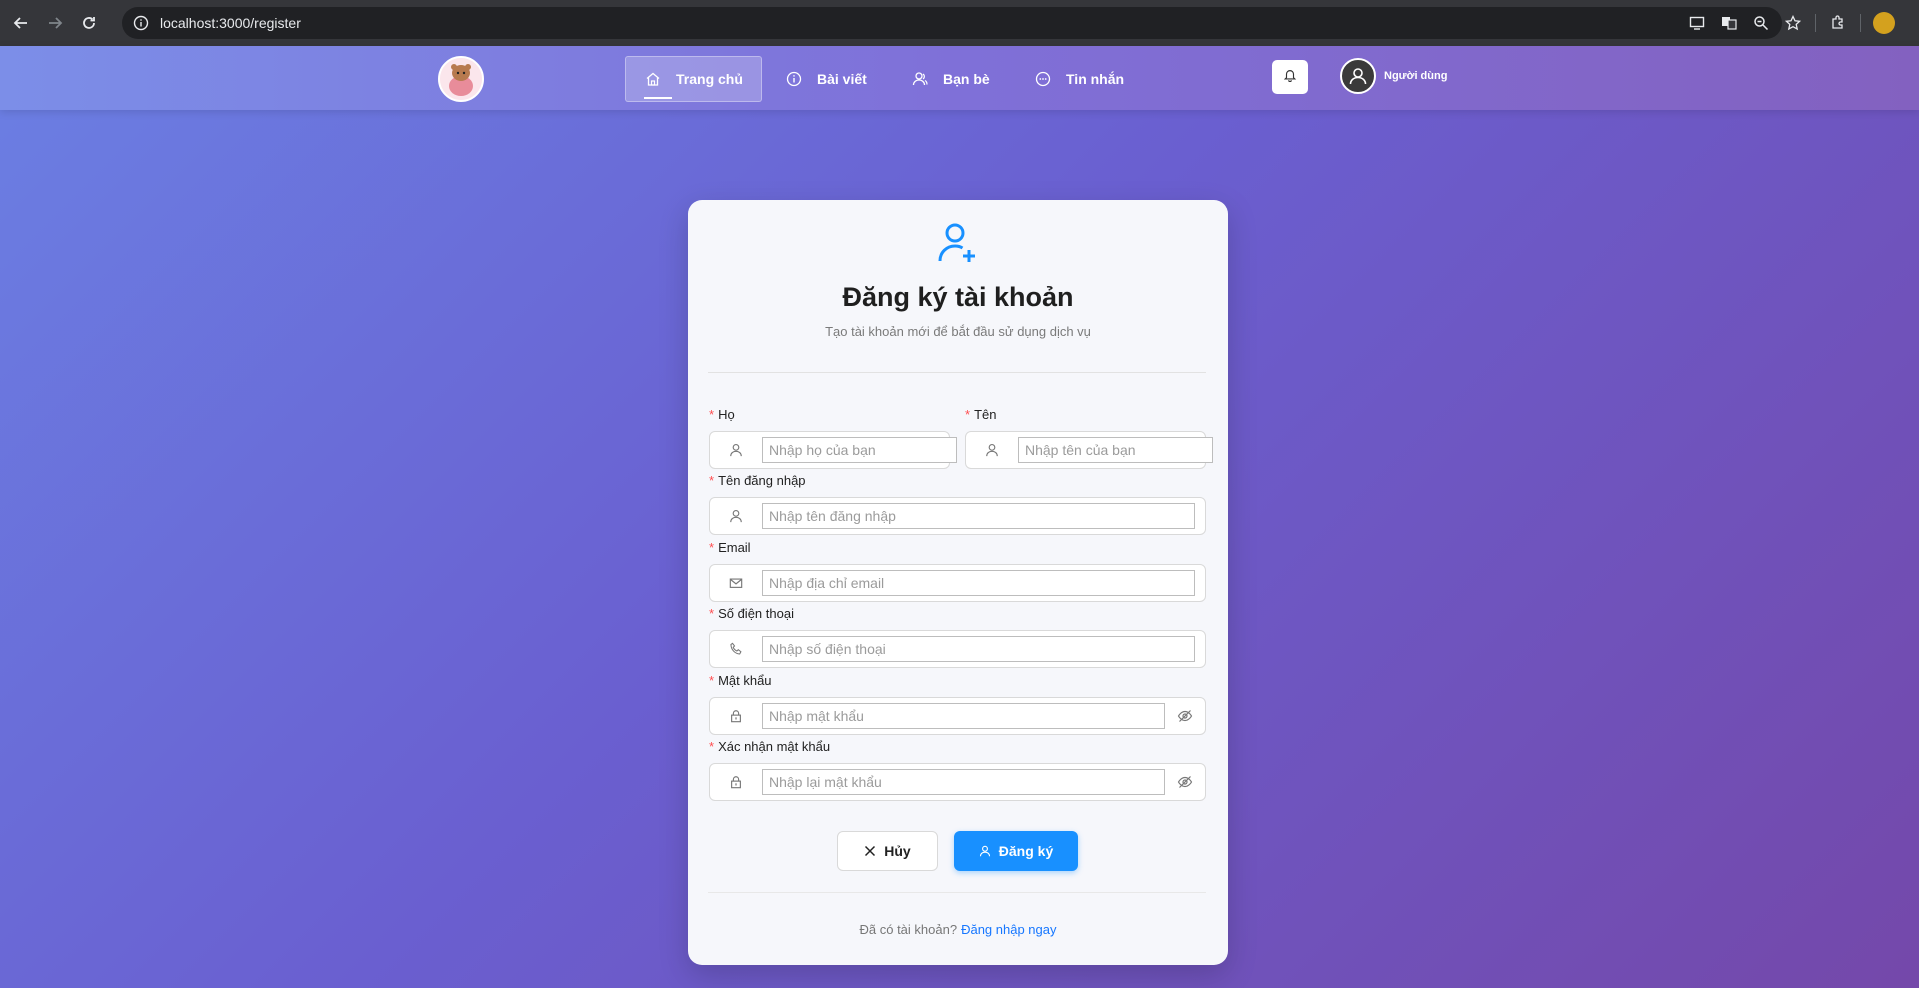 This screenshot has width=1919, height=988. What do you see at coordinates (141, 23) in the screenshot?
I see `site-info-icon` at bounding box center [141, 23].